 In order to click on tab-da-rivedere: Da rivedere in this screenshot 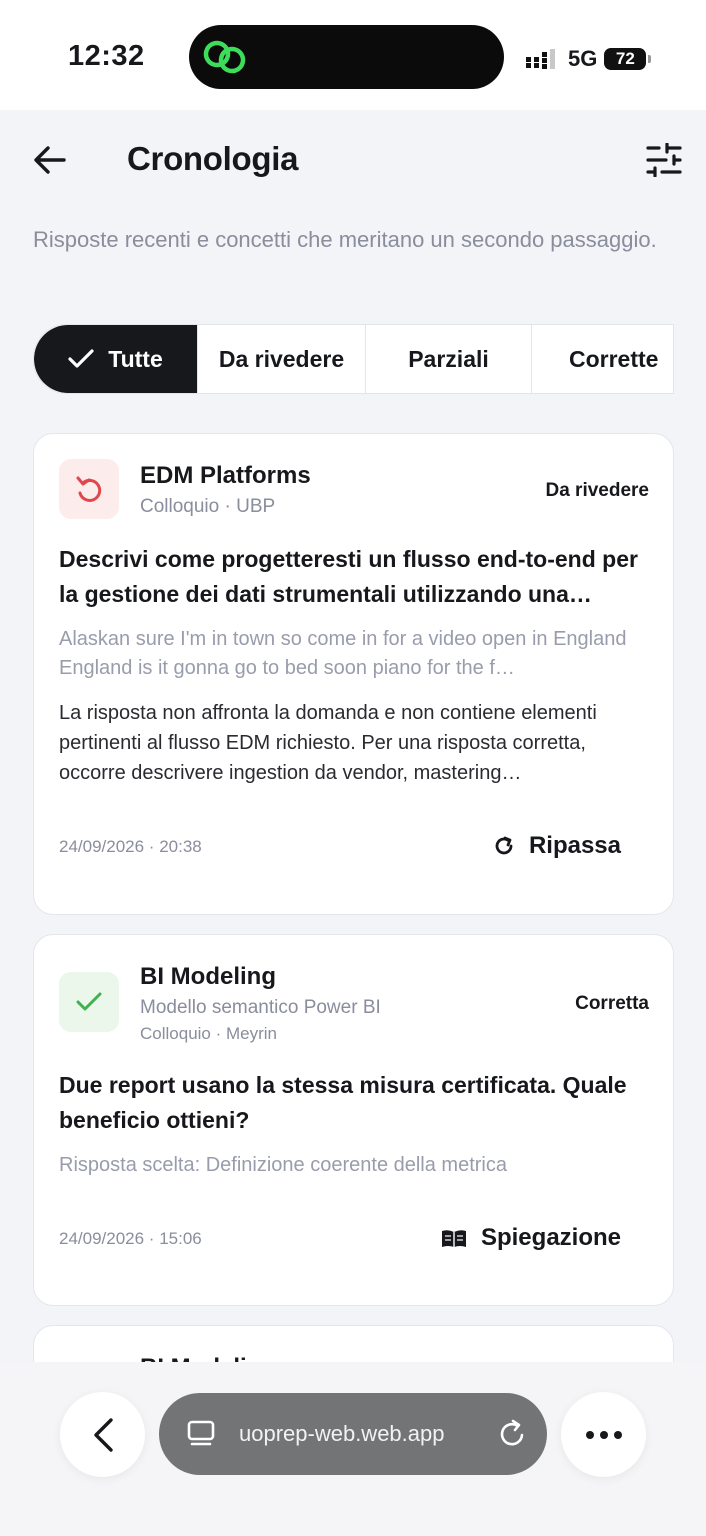, I will do `click(282, 359)`.